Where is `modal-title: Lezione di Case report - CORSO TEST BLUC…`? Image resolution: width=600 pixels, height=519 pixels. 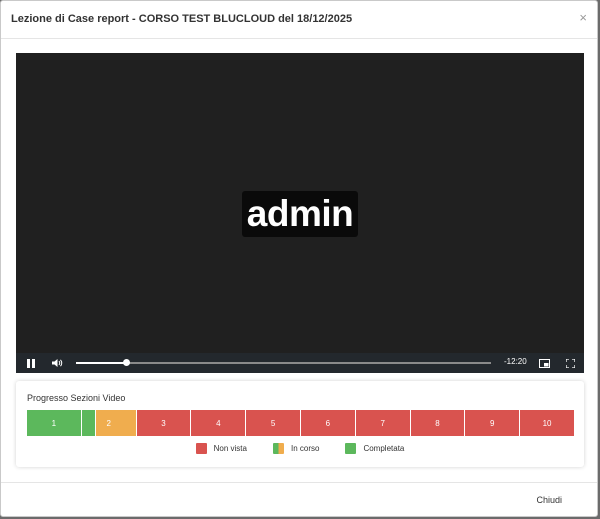 modal-title: Lezione di Case report - CORSO TEST BLUC… is located at coordinates (182, 19).